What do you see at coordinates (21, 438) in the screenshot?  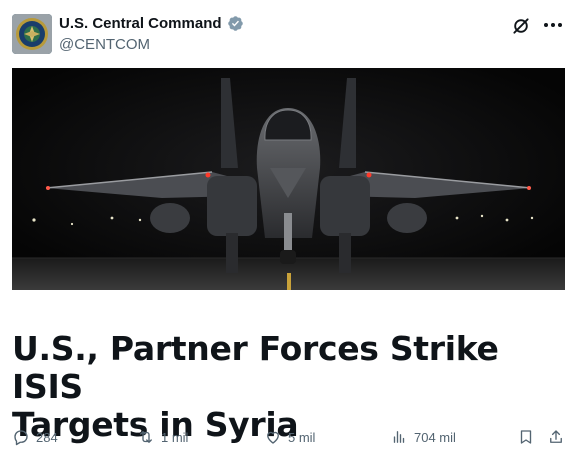 I see `reply-icon` at bounding box center [21, 438].